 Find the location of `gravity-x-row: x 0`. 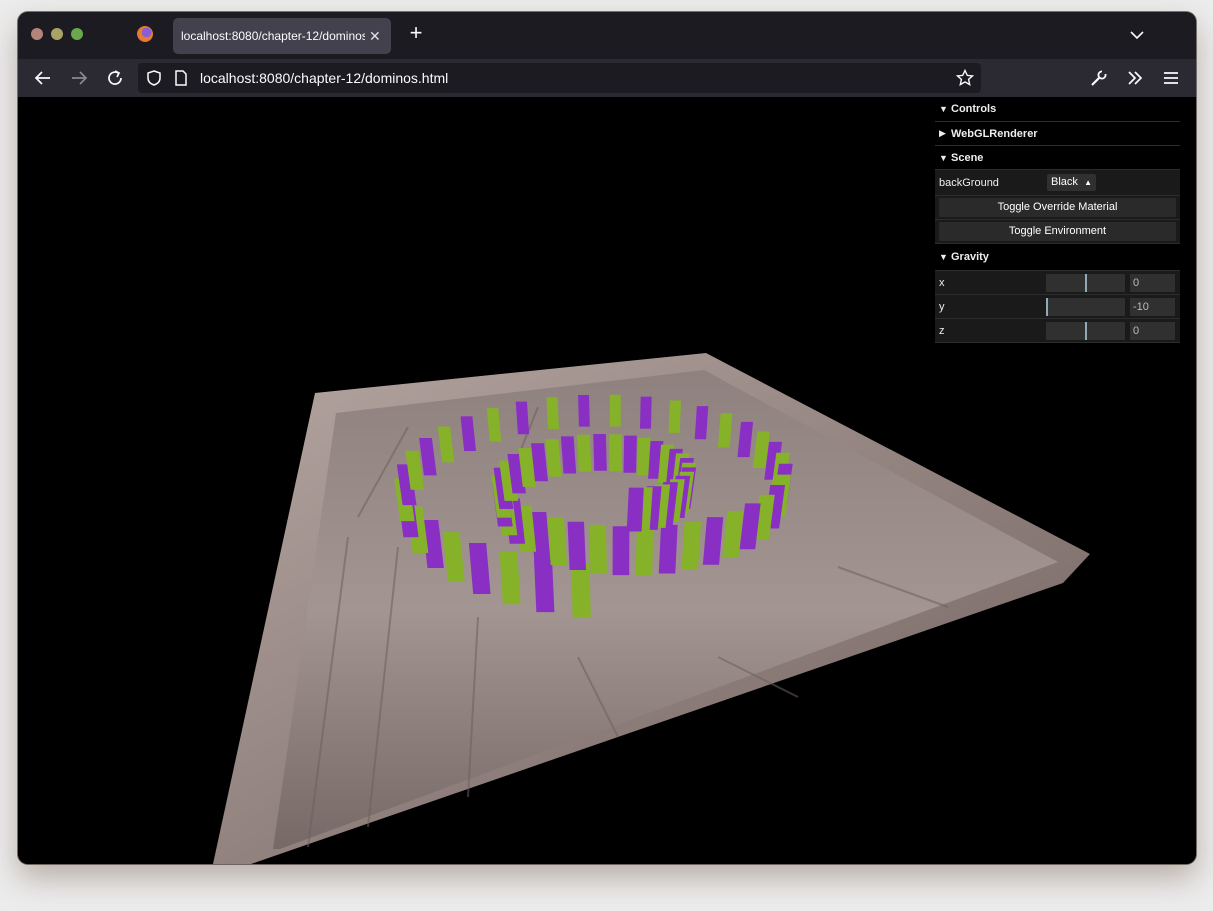

gravity-x-row: x 0 is located at coordinates (1057, 283).